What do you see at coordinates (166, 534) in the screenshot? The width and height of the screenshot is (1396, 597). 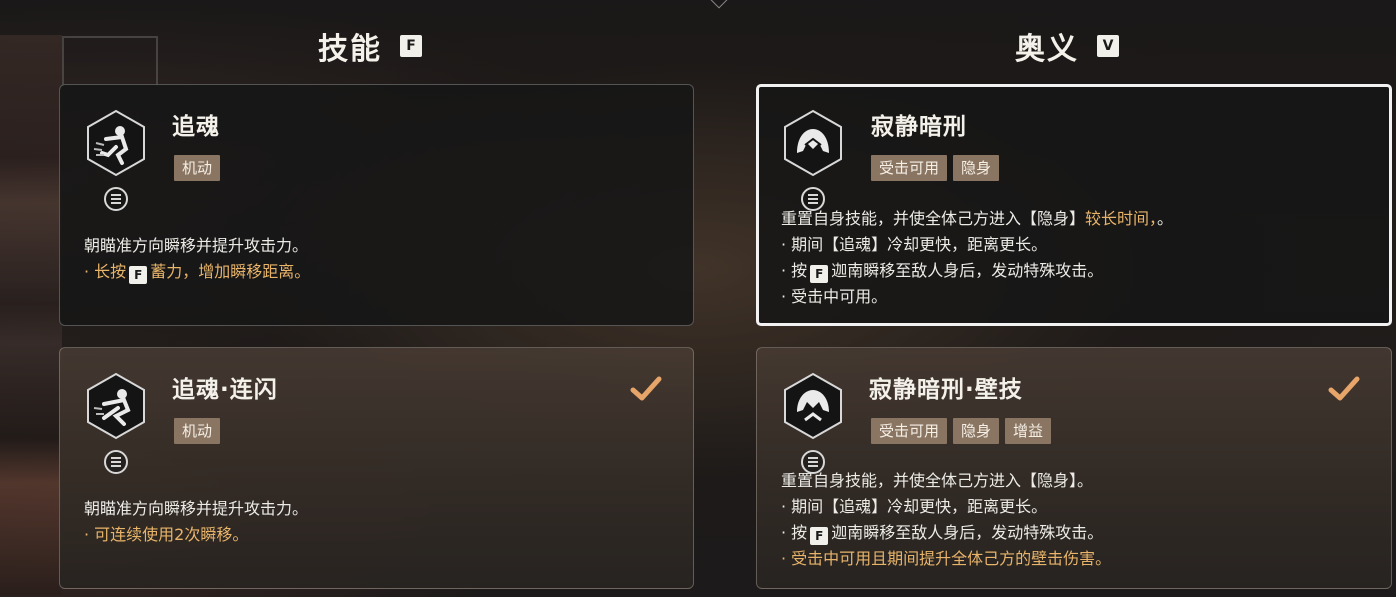 I see `desc-line-highlight: · 可连续使用2次瞬移。` at bounding box center [166, 534].